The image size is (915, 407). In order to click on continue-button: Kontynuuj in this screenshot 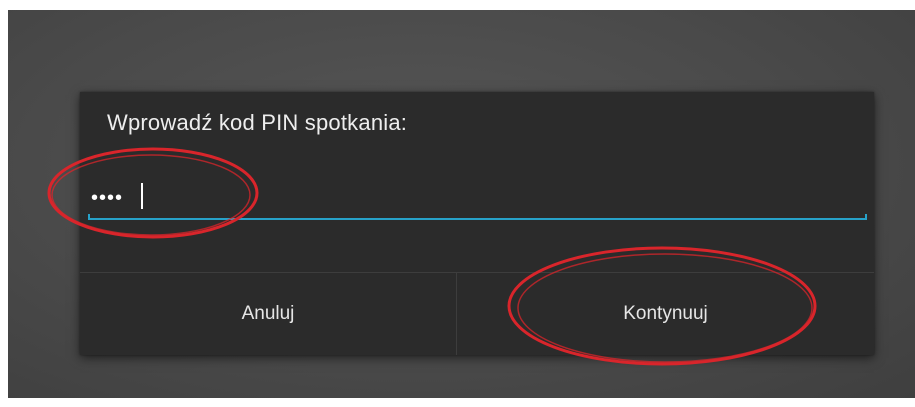, I will do `click(665, 314)`.